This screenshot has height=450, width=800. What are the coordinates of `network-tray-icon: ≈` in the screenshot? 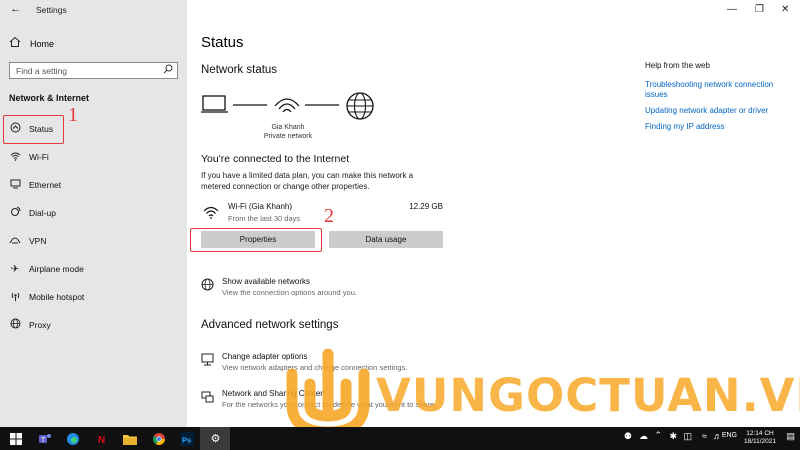 It's located at (704, 436).